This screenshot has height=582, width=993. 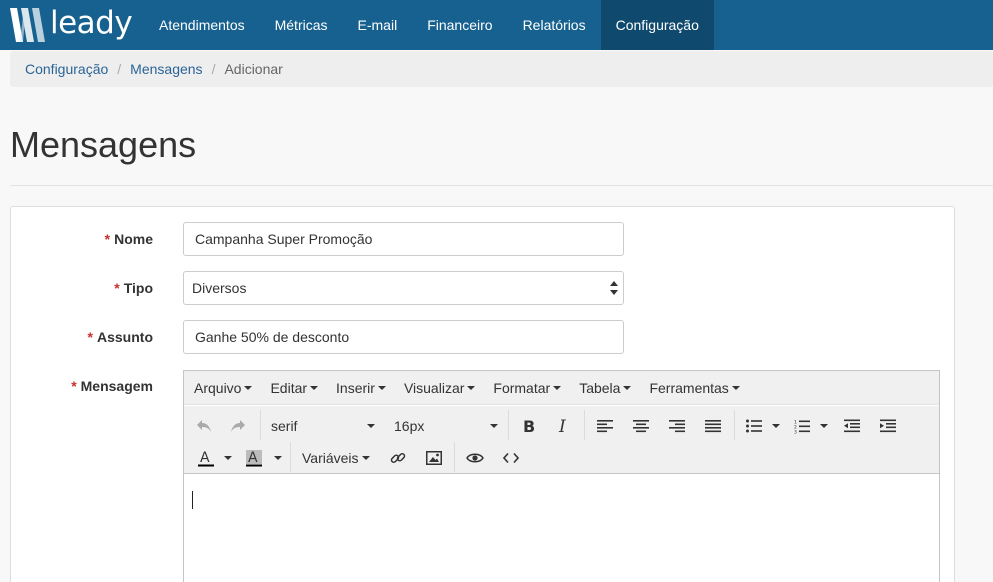 I want to click on assunto-label: * Assunto, so click(x=76, y=337).